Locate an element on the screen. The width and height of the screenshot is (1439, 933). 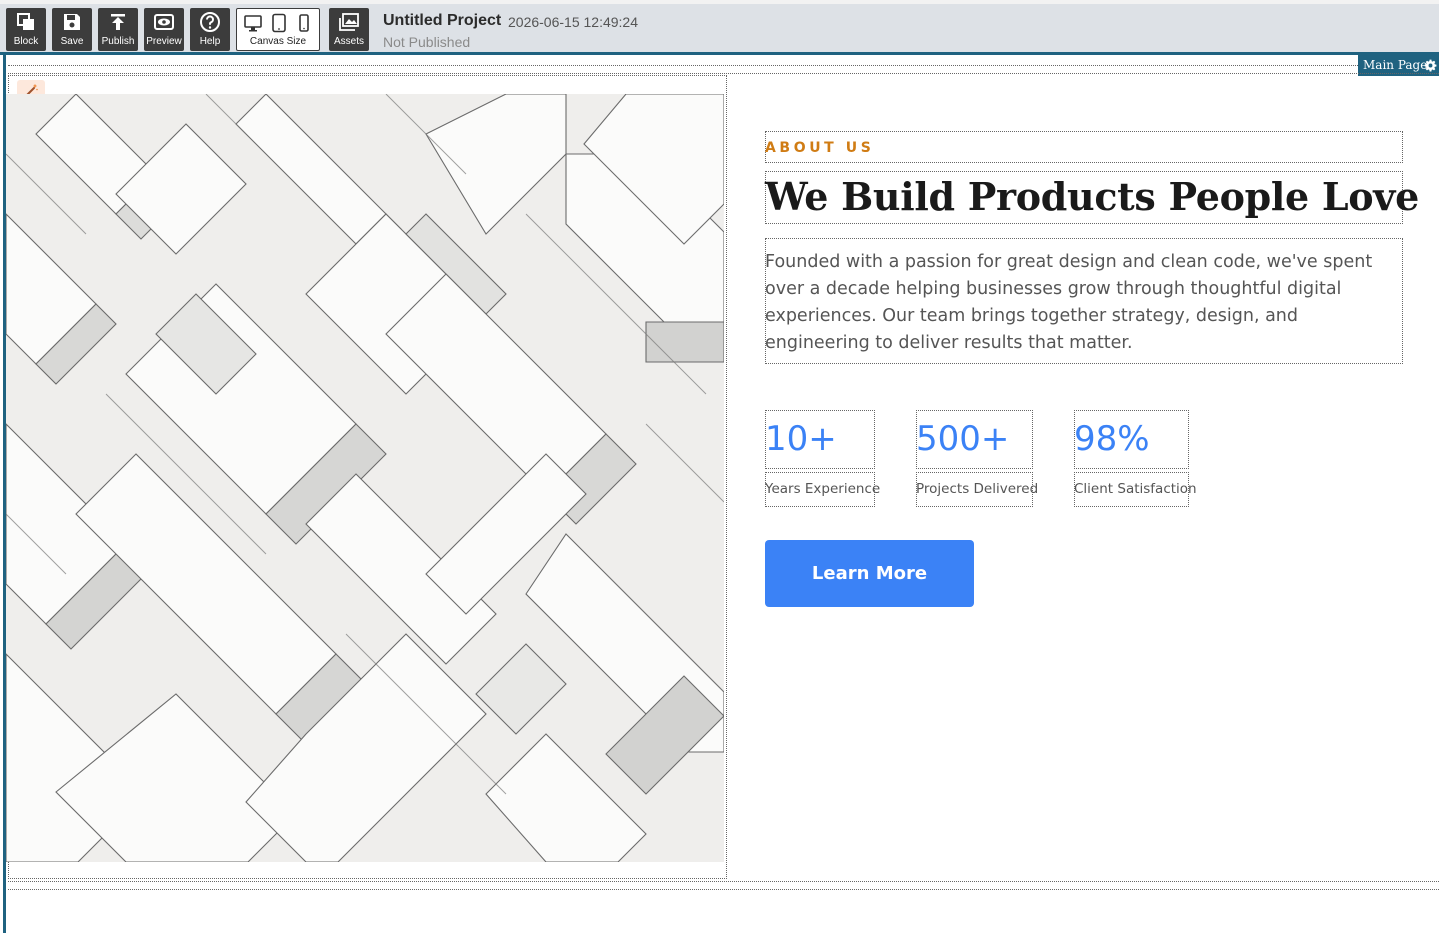
preview-button: Preview is located at coordinates (164, 29).